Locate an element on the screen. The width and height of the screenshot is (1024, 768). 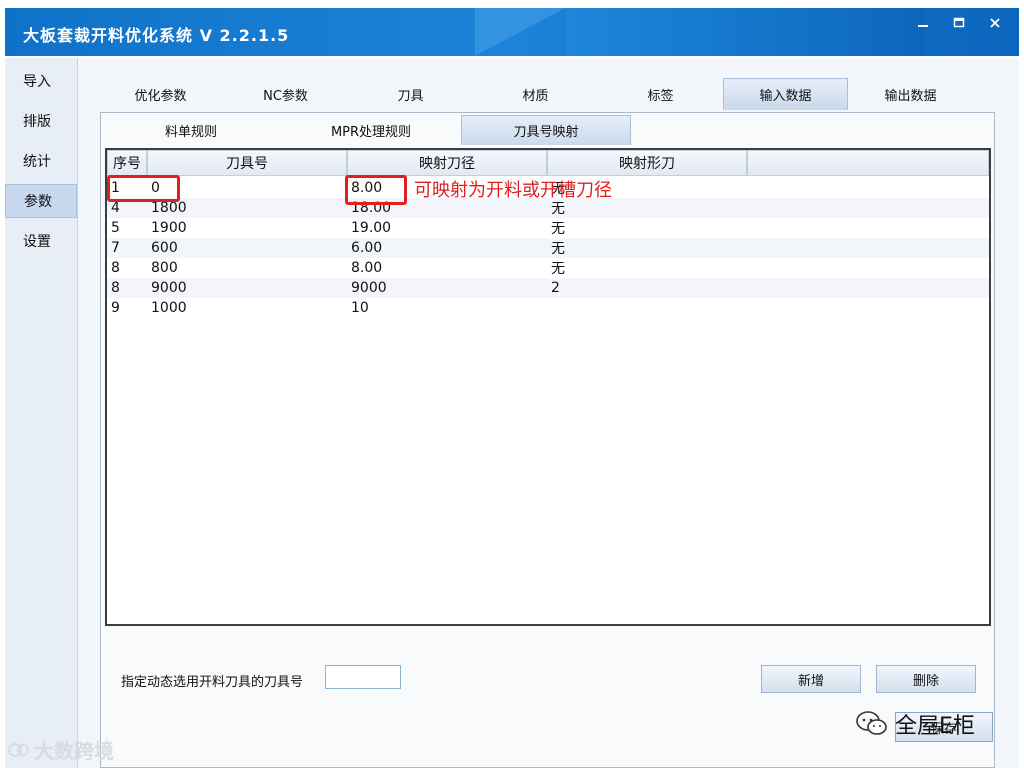
bottom-bar: 指定动态选用开料刀具的刀具号 新增 删除 is located at coordinates (547, 678).